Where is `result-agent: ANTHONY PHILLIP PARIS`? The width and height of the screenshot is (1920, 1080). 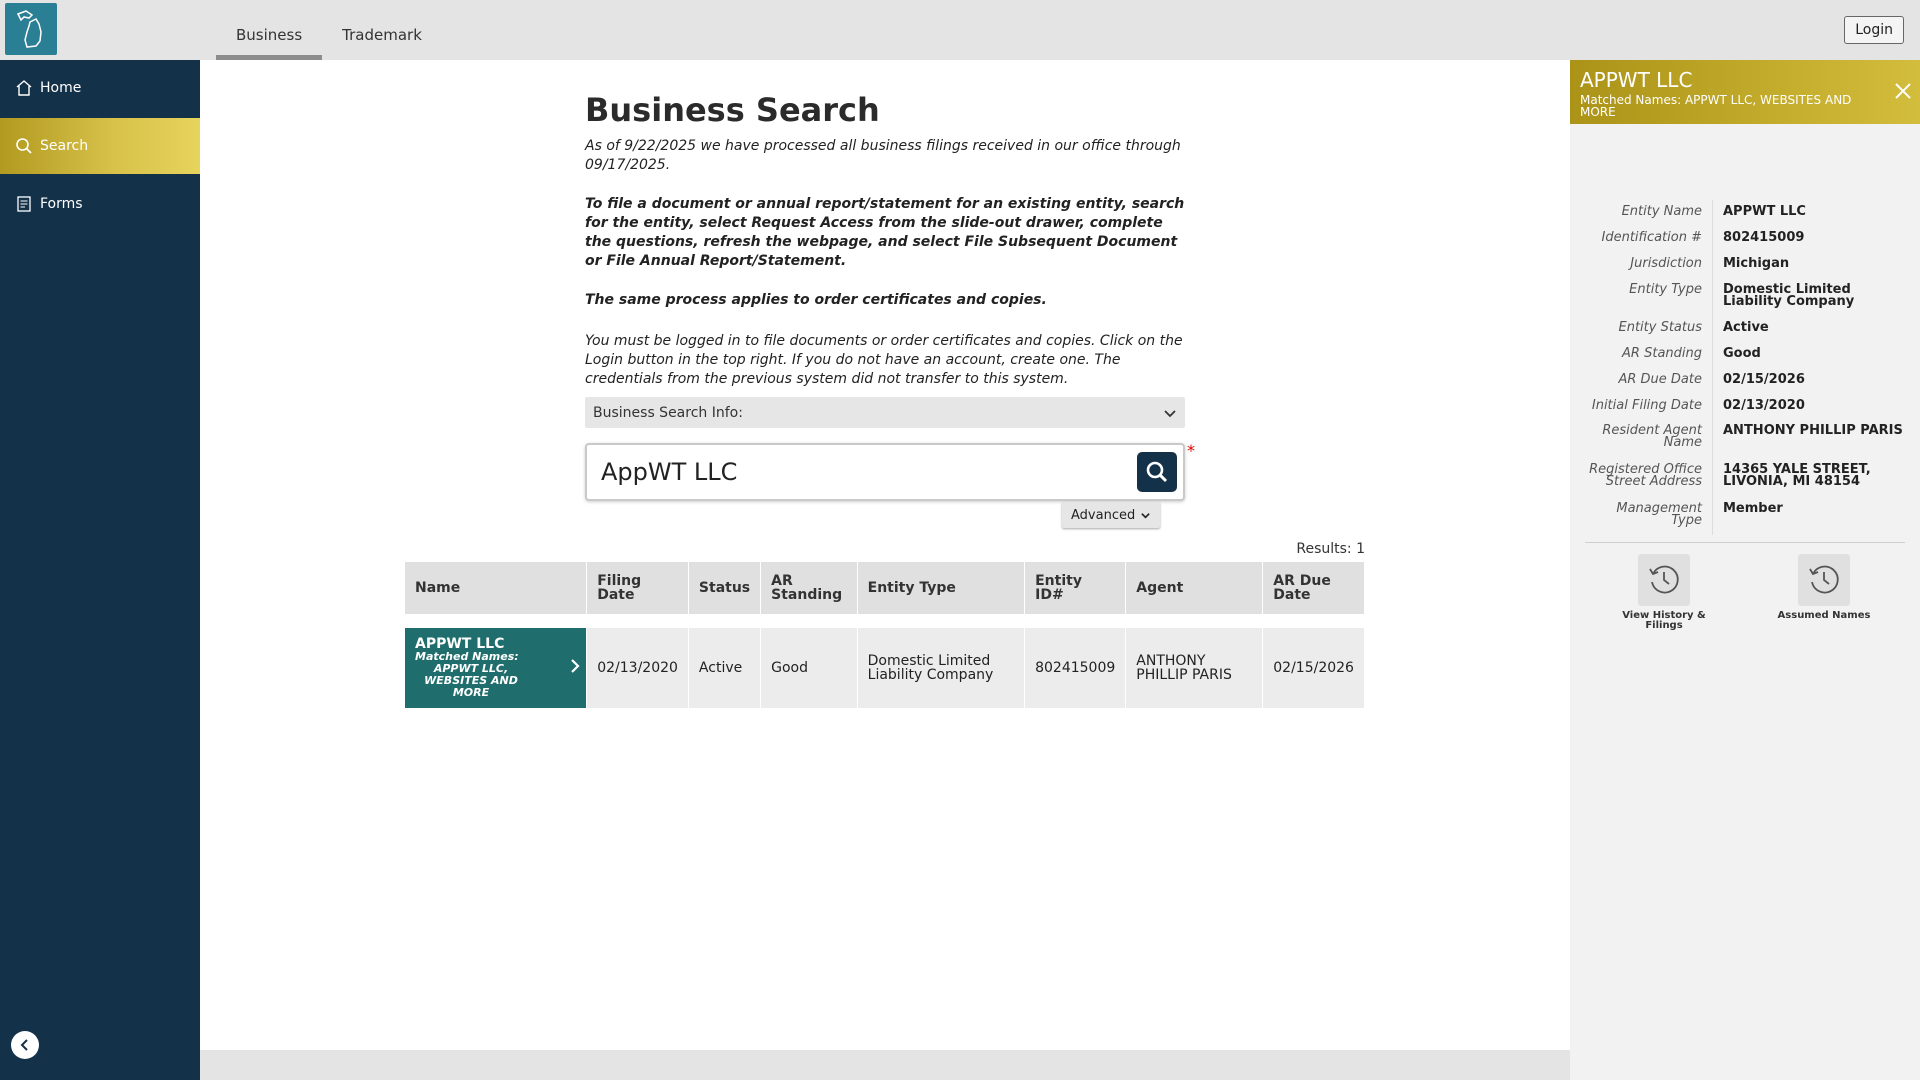 result-agent: ANTHONY PHILLIP PARIS is located at coordinates (1194, 668).